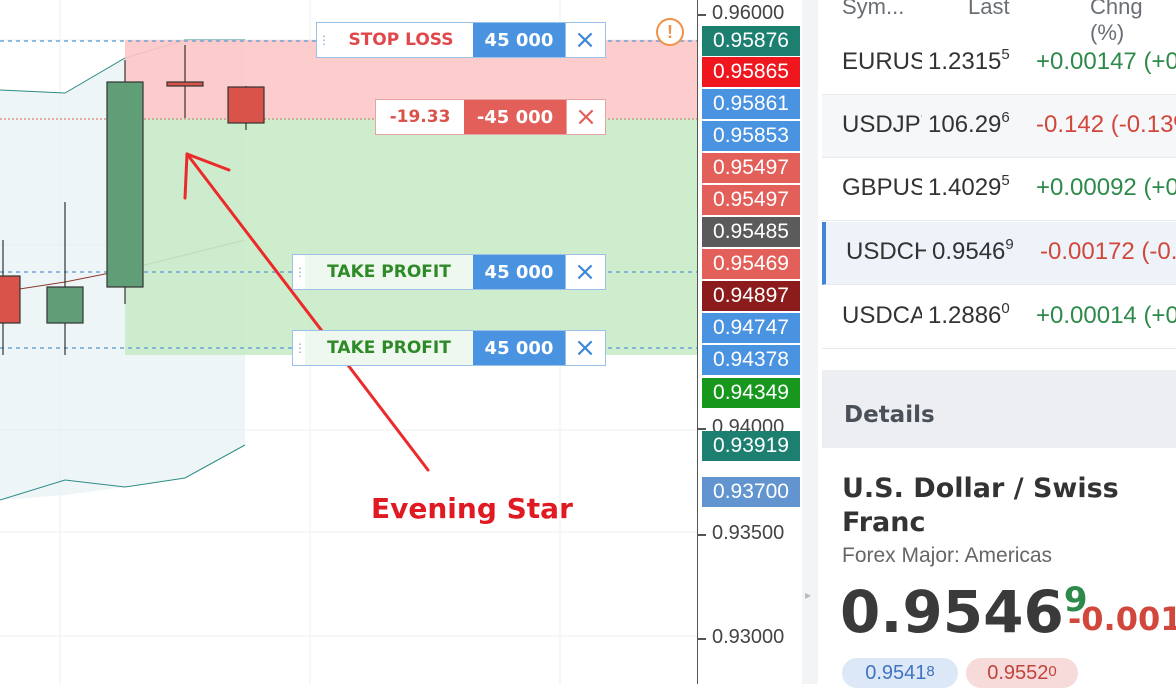 The image size is (1176, 688). Describe the element at coordinates (947, 555) in the screenshot. I see `pair-category: Forex Major: Americas` at that location.